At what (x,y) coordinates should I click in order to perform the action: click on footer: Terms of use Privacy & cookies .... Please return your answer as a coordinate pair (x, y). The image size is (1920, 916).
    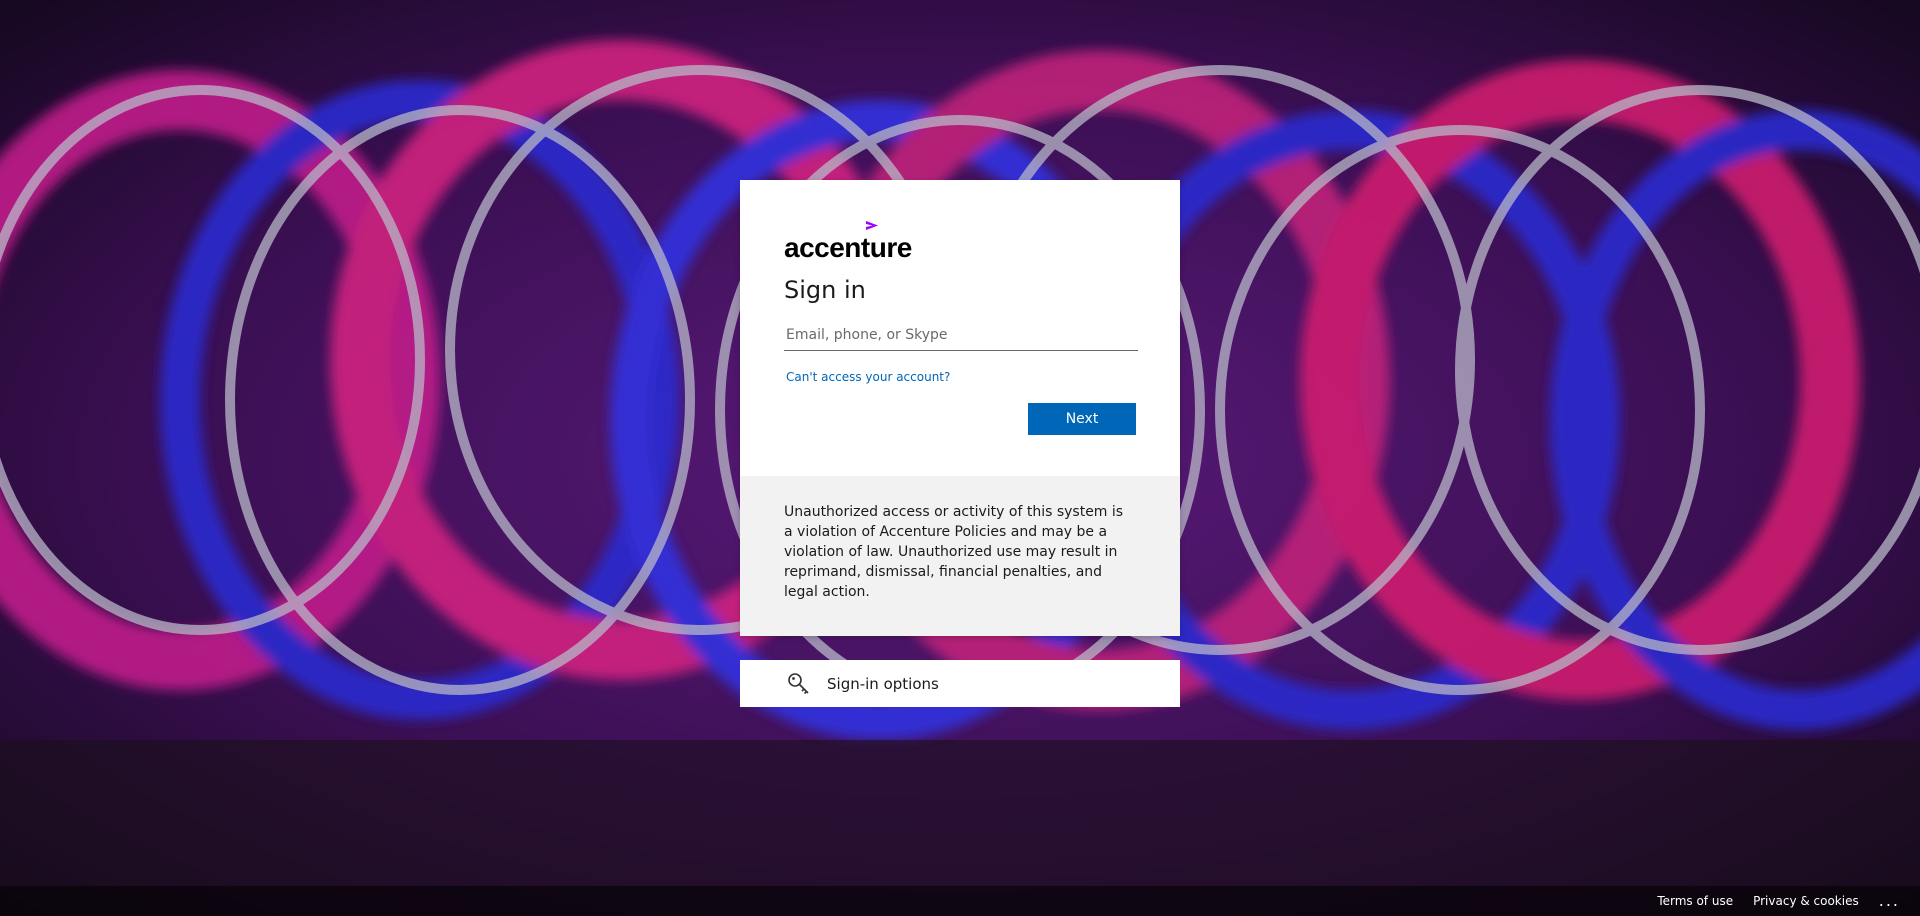
    Looking at the image, I should click on (960, 901).